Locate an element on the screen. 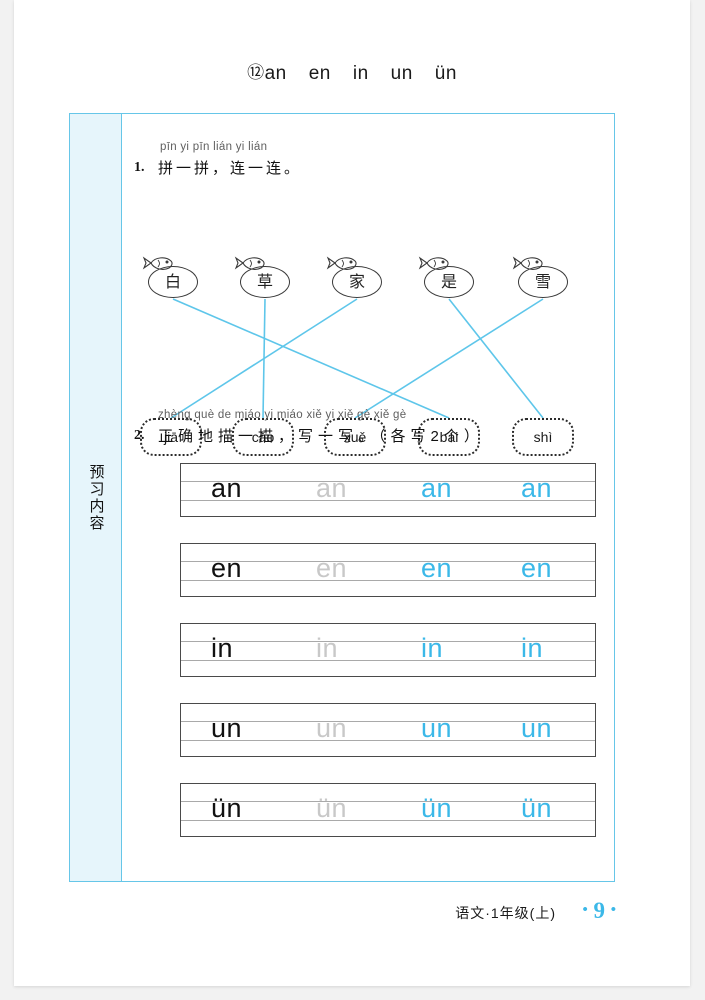 The image size is (705, 1000). character-label: 白 is located at coordinates (172, 282).